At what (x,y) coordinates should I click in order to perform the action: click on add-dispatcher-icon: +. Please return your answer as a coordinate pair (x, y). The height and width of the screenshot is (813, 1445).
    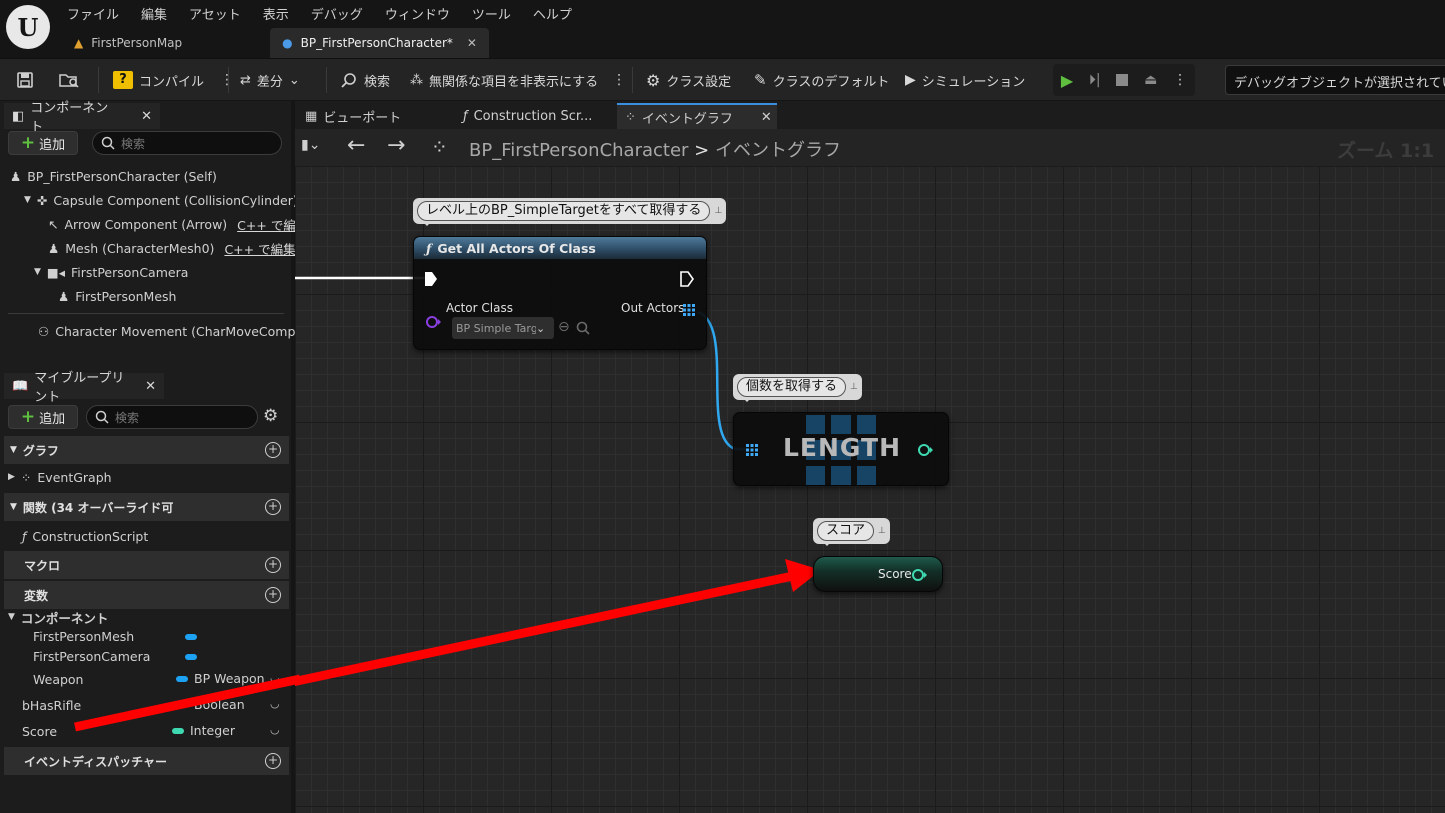
    Looking at the image, I should click on (273, 761).